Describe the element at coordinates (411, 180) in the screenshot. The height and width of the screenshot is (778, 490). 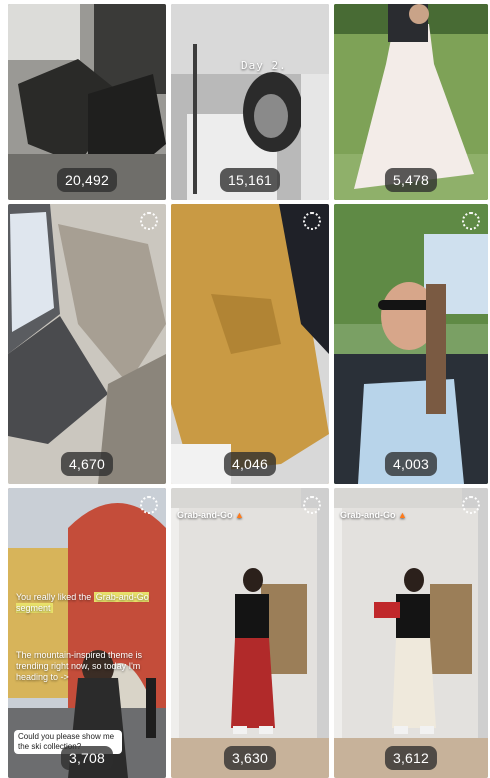
I see `view-count: 5,478` at that location.